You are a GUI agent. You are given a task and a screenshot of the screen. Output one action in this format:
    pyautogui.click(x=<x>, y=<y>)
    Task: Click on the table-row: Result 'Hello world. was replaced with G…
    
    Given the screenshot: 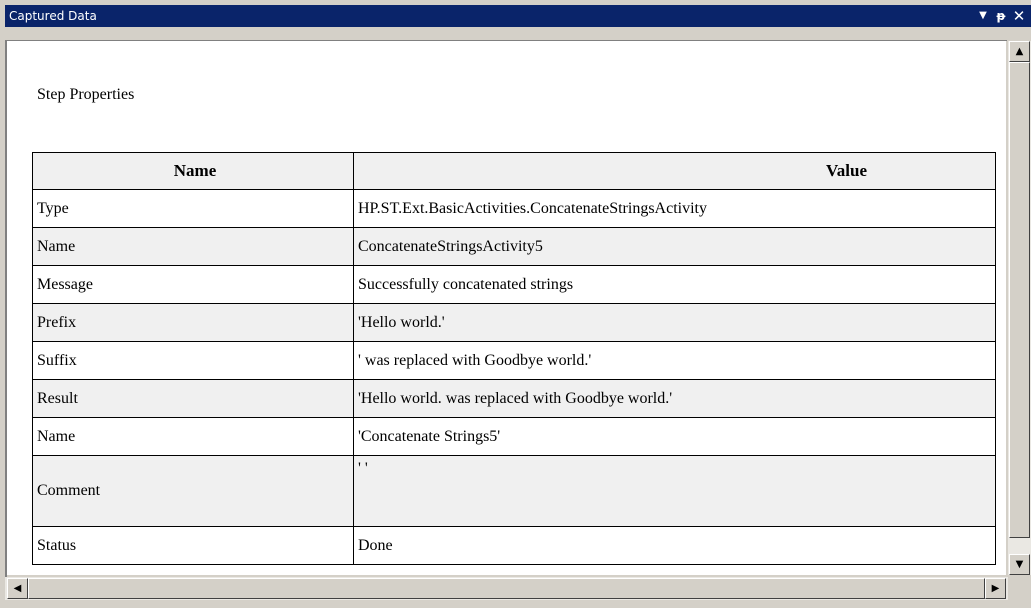 What is the action you would take?
    pyautogui.click(x=514, y=398)
    